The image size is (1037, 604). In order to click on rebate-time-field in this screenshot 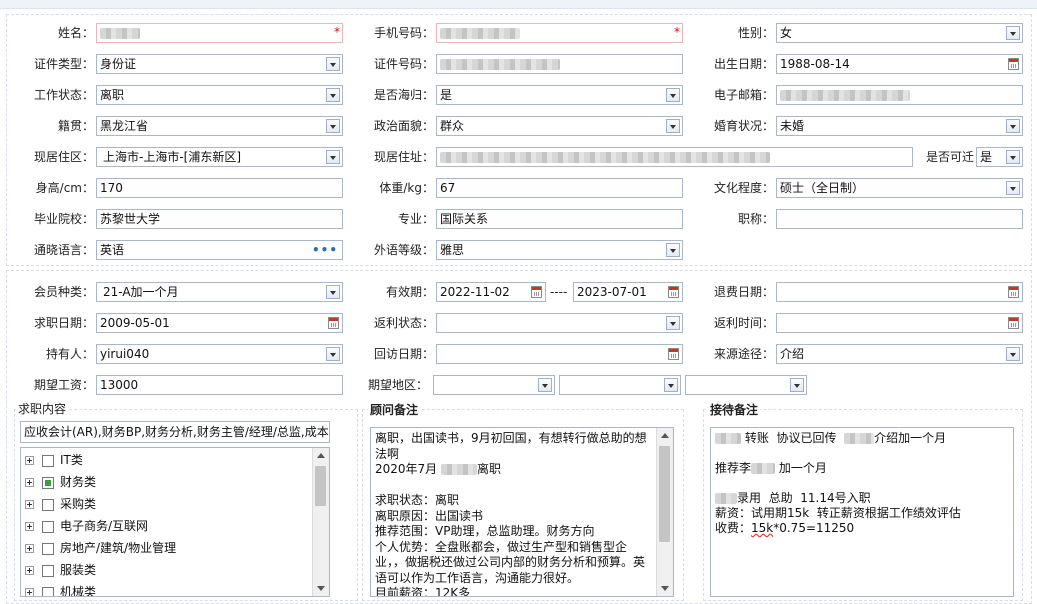, I will do `click(899, 323)`.